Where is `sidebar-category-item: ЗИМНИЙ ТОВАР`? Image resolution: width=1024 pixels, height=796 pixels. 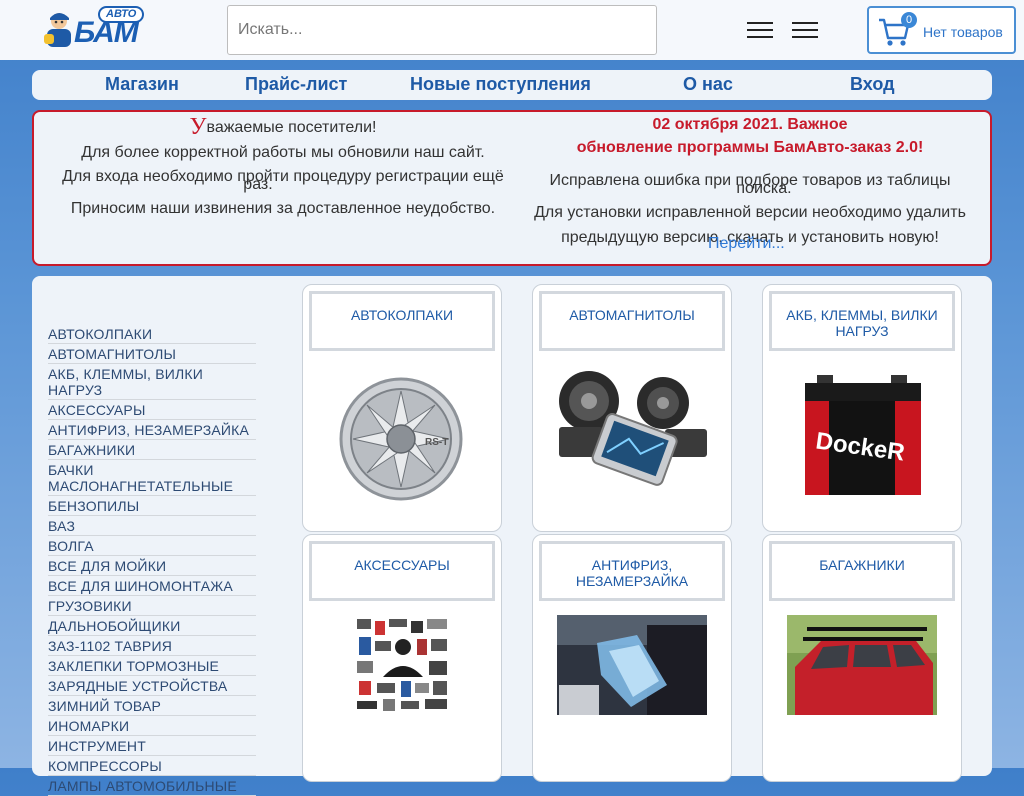 sidebar-category-item: ЗИМНИЙ ТОВАР is located at coordinates (152, 706).